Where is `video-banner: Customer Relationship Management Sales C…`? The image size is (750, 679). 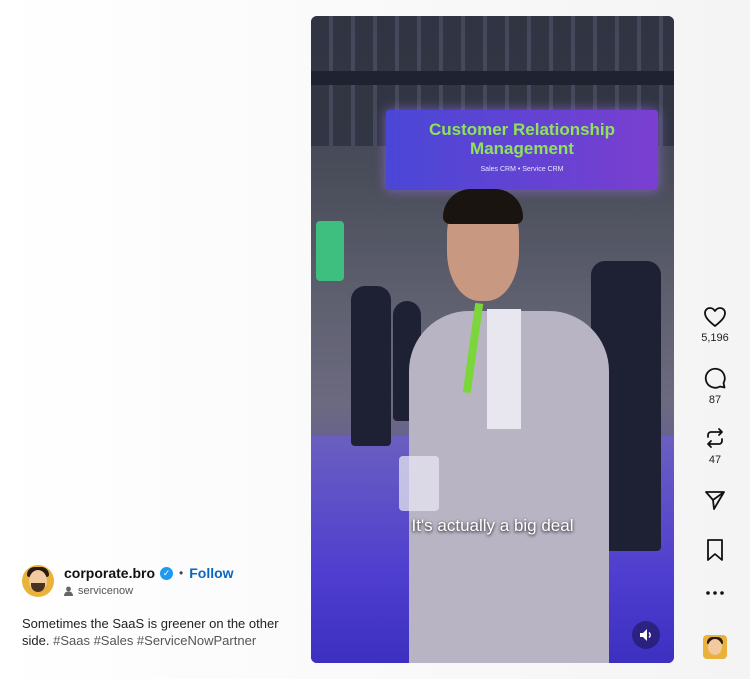 video-banner: Customer Relationship Management Sales C… is located at coordinates (522, 150).